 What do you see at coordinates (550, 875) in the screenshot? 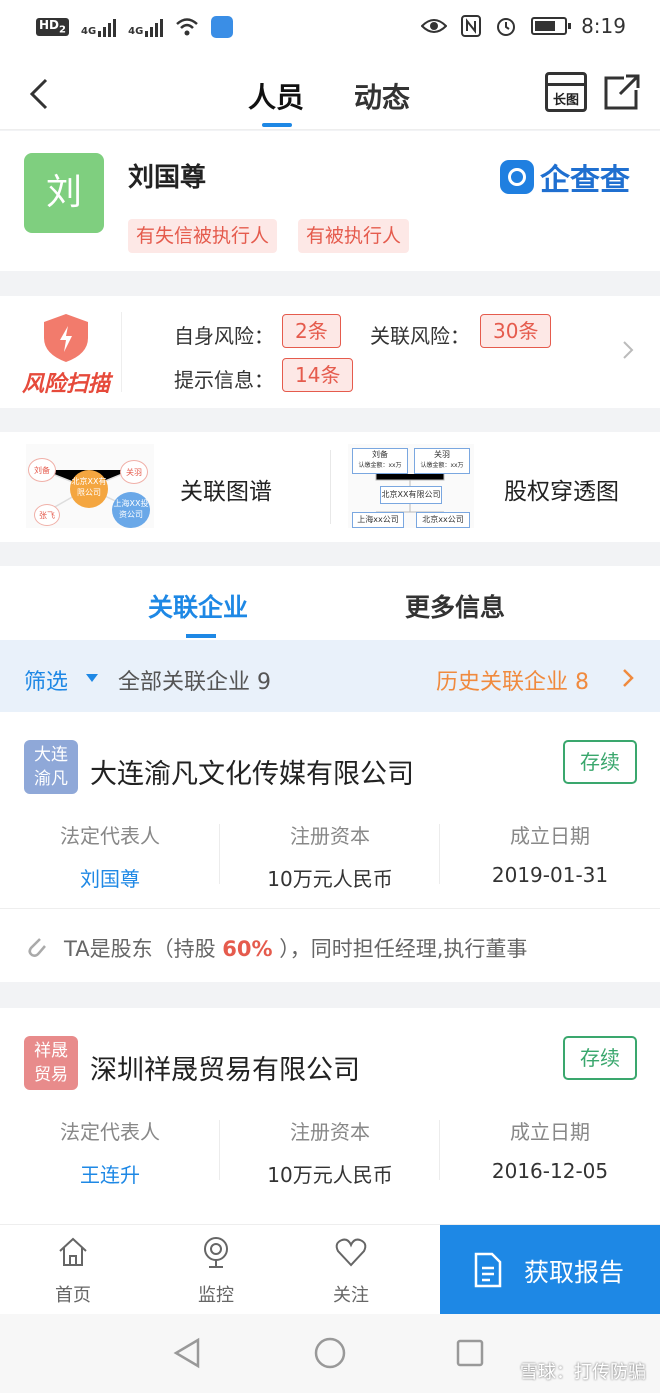
I see `founded-value: 2019-01-31` at bounding box center [550, 875].